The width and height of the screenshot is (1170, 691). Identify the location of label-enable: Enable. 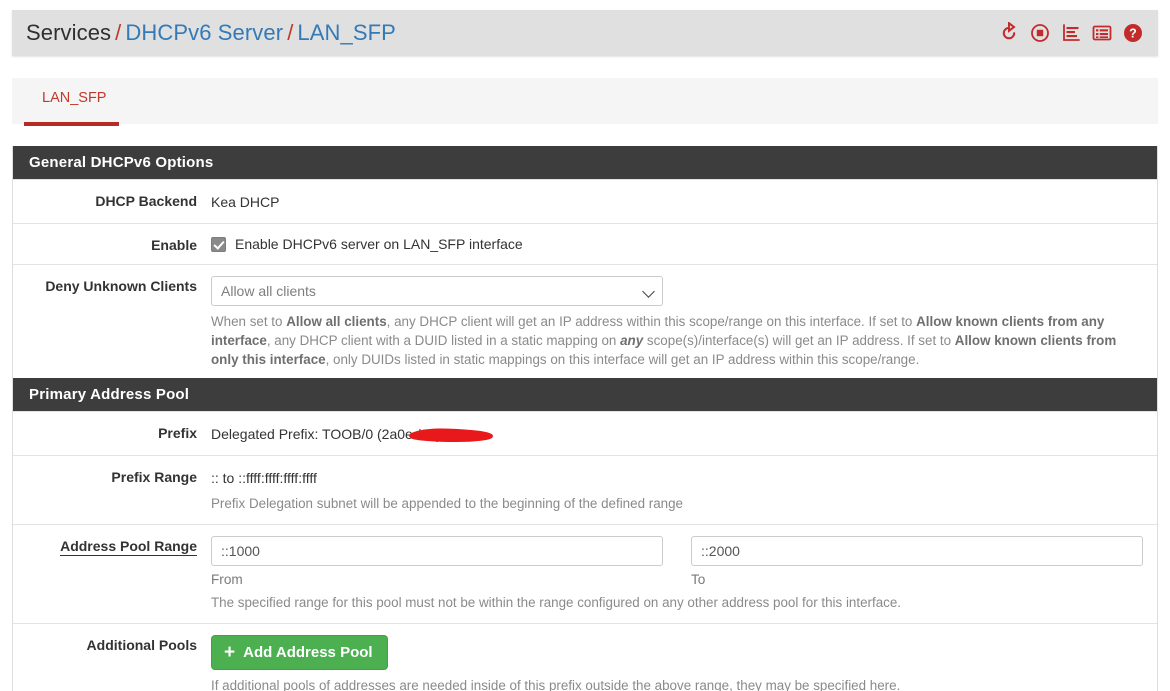
(174, 245).